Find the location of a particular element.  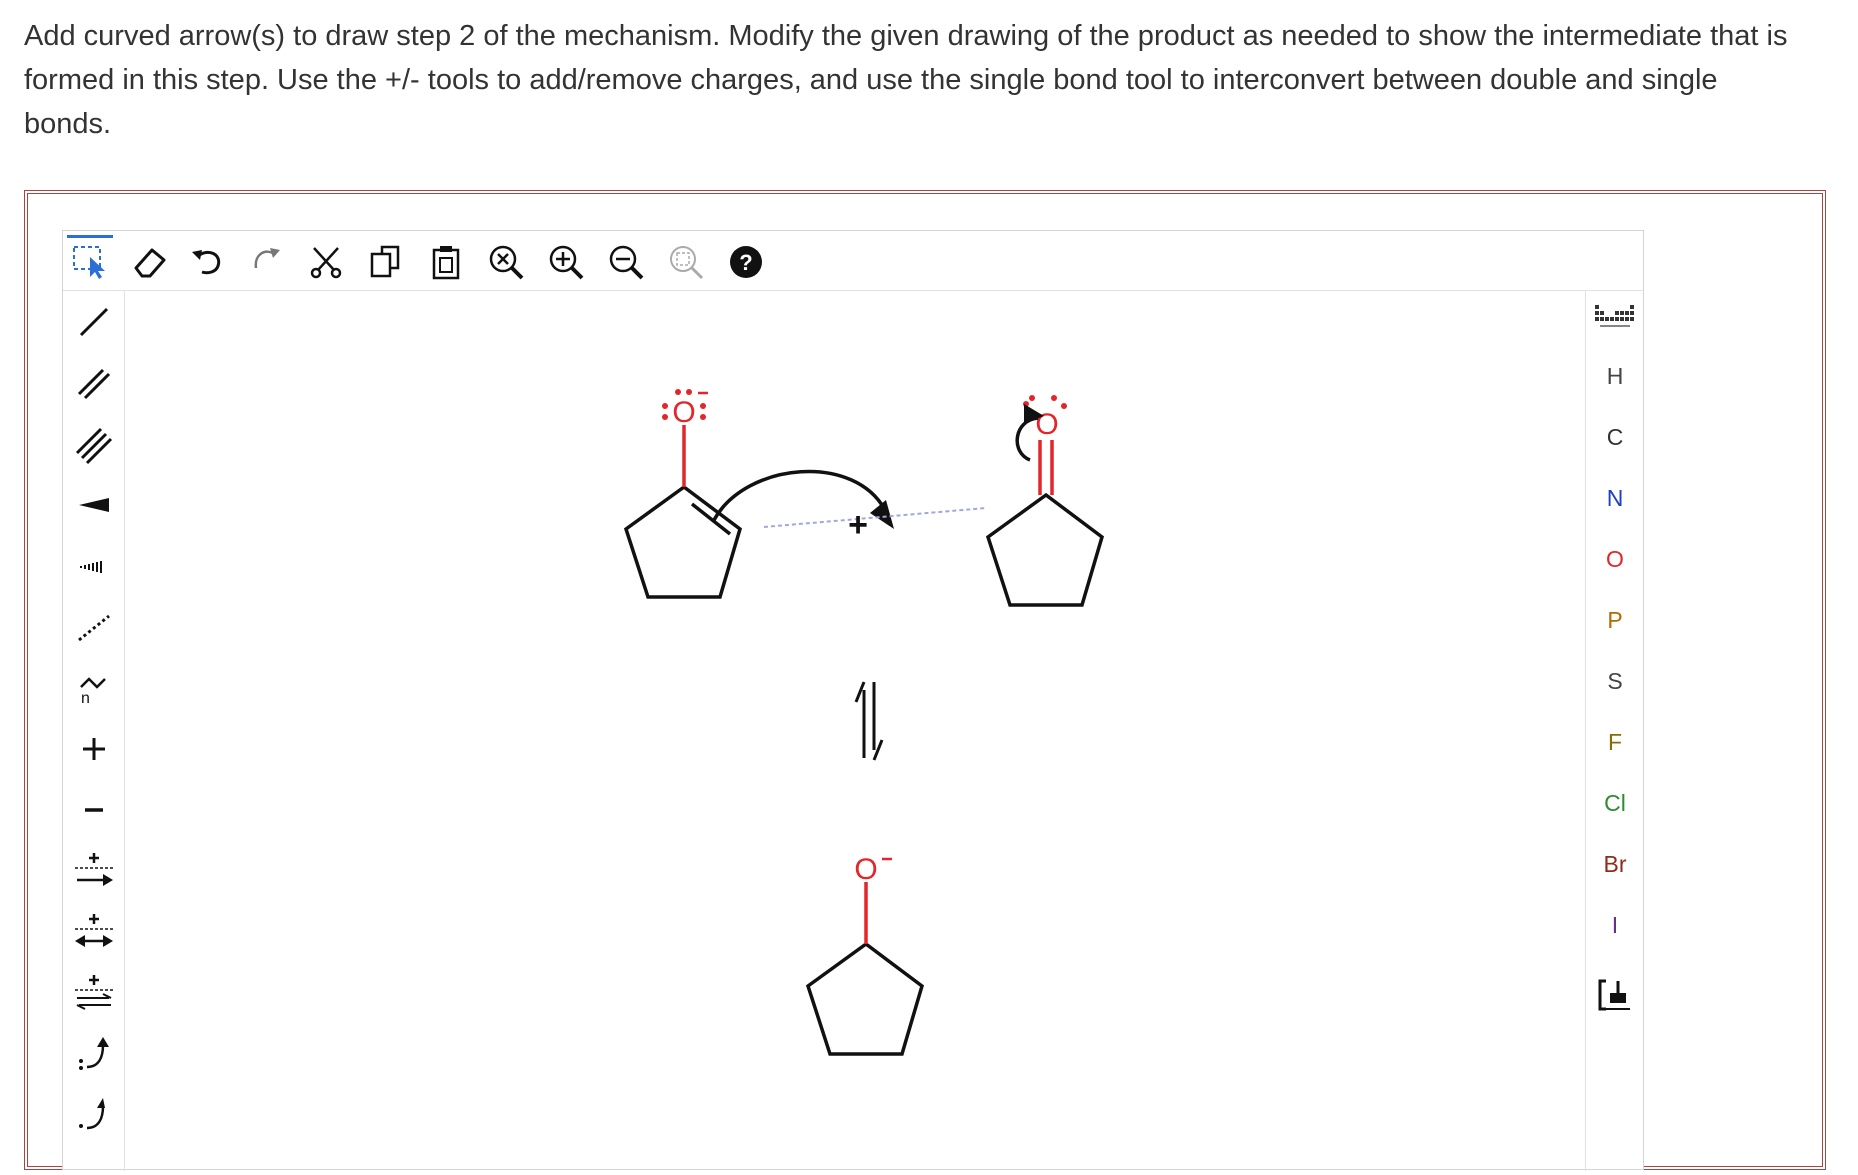

dashed-bond-tool is located at coordinates (94, 627).